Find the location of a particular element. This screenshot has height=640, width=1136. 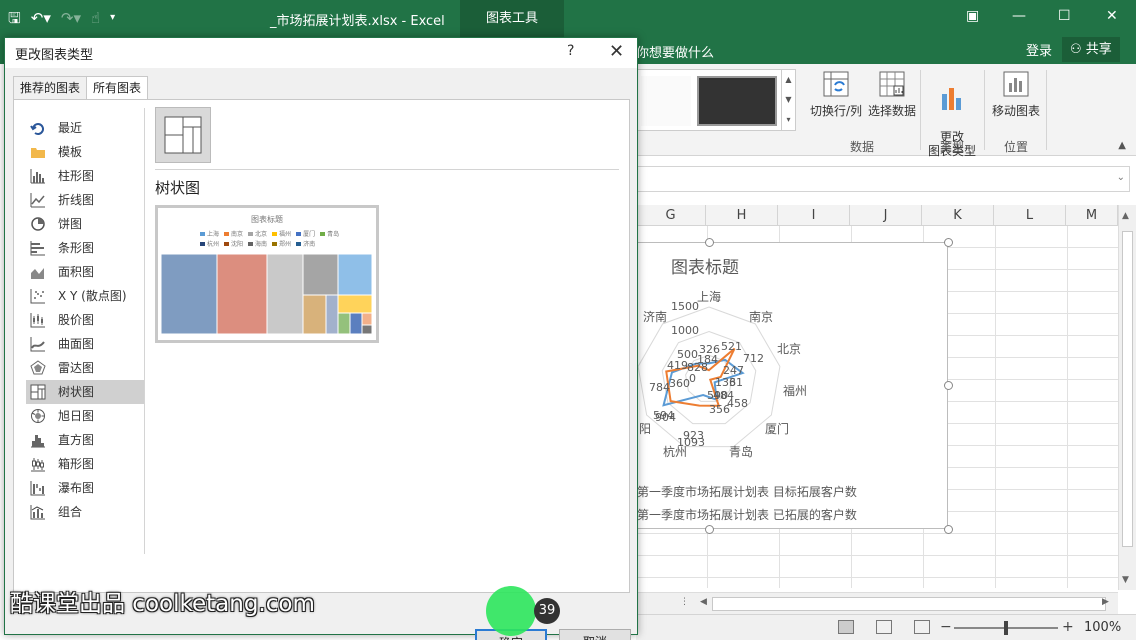

legend-entry: 第一季度市场拓展计划表 目标拓展客户数 is located at coordinates (747, 491).